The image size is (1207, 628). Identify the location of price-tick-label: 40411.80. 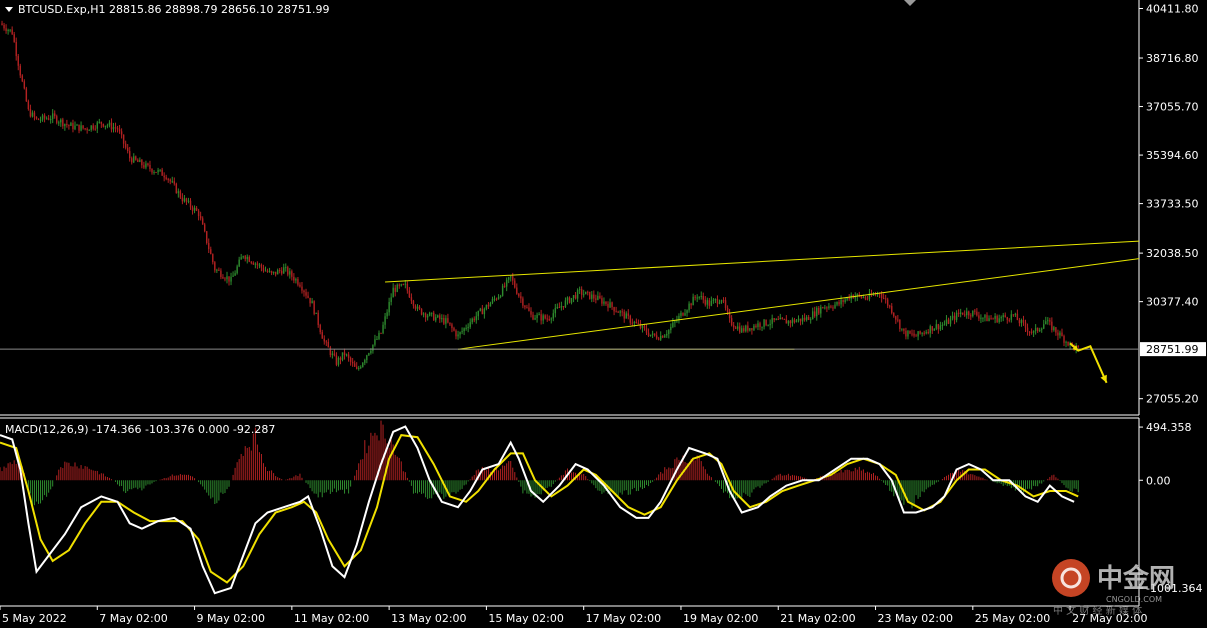
(1172, 8).